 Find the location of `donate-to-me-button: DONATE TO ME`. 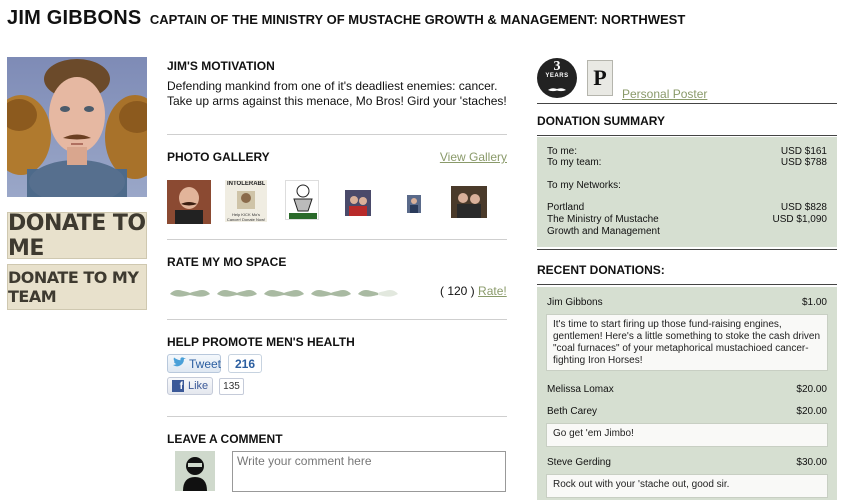

donate-to-me-button: DONATE TO ME is located at coordinates (77, 236).